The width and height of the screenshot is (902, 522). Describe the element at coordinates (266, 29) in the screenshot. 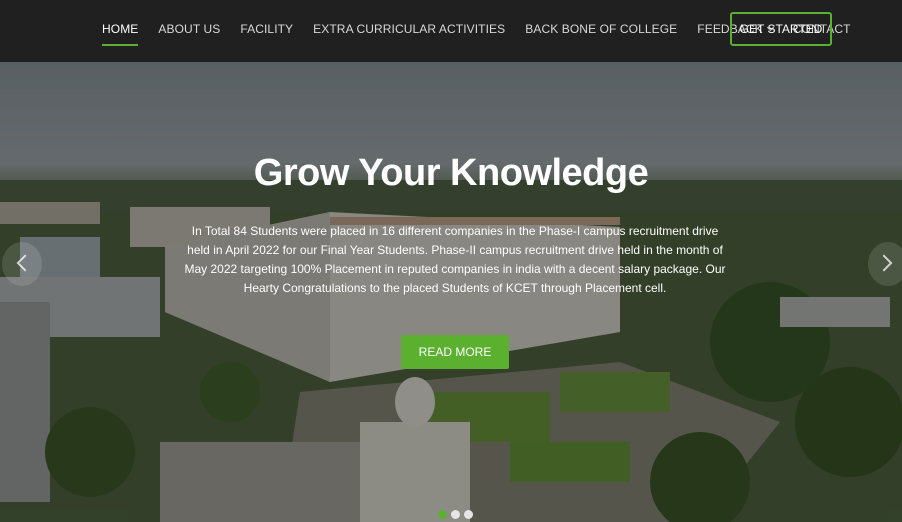

I see `nav-facility: FACILITY` at that location.